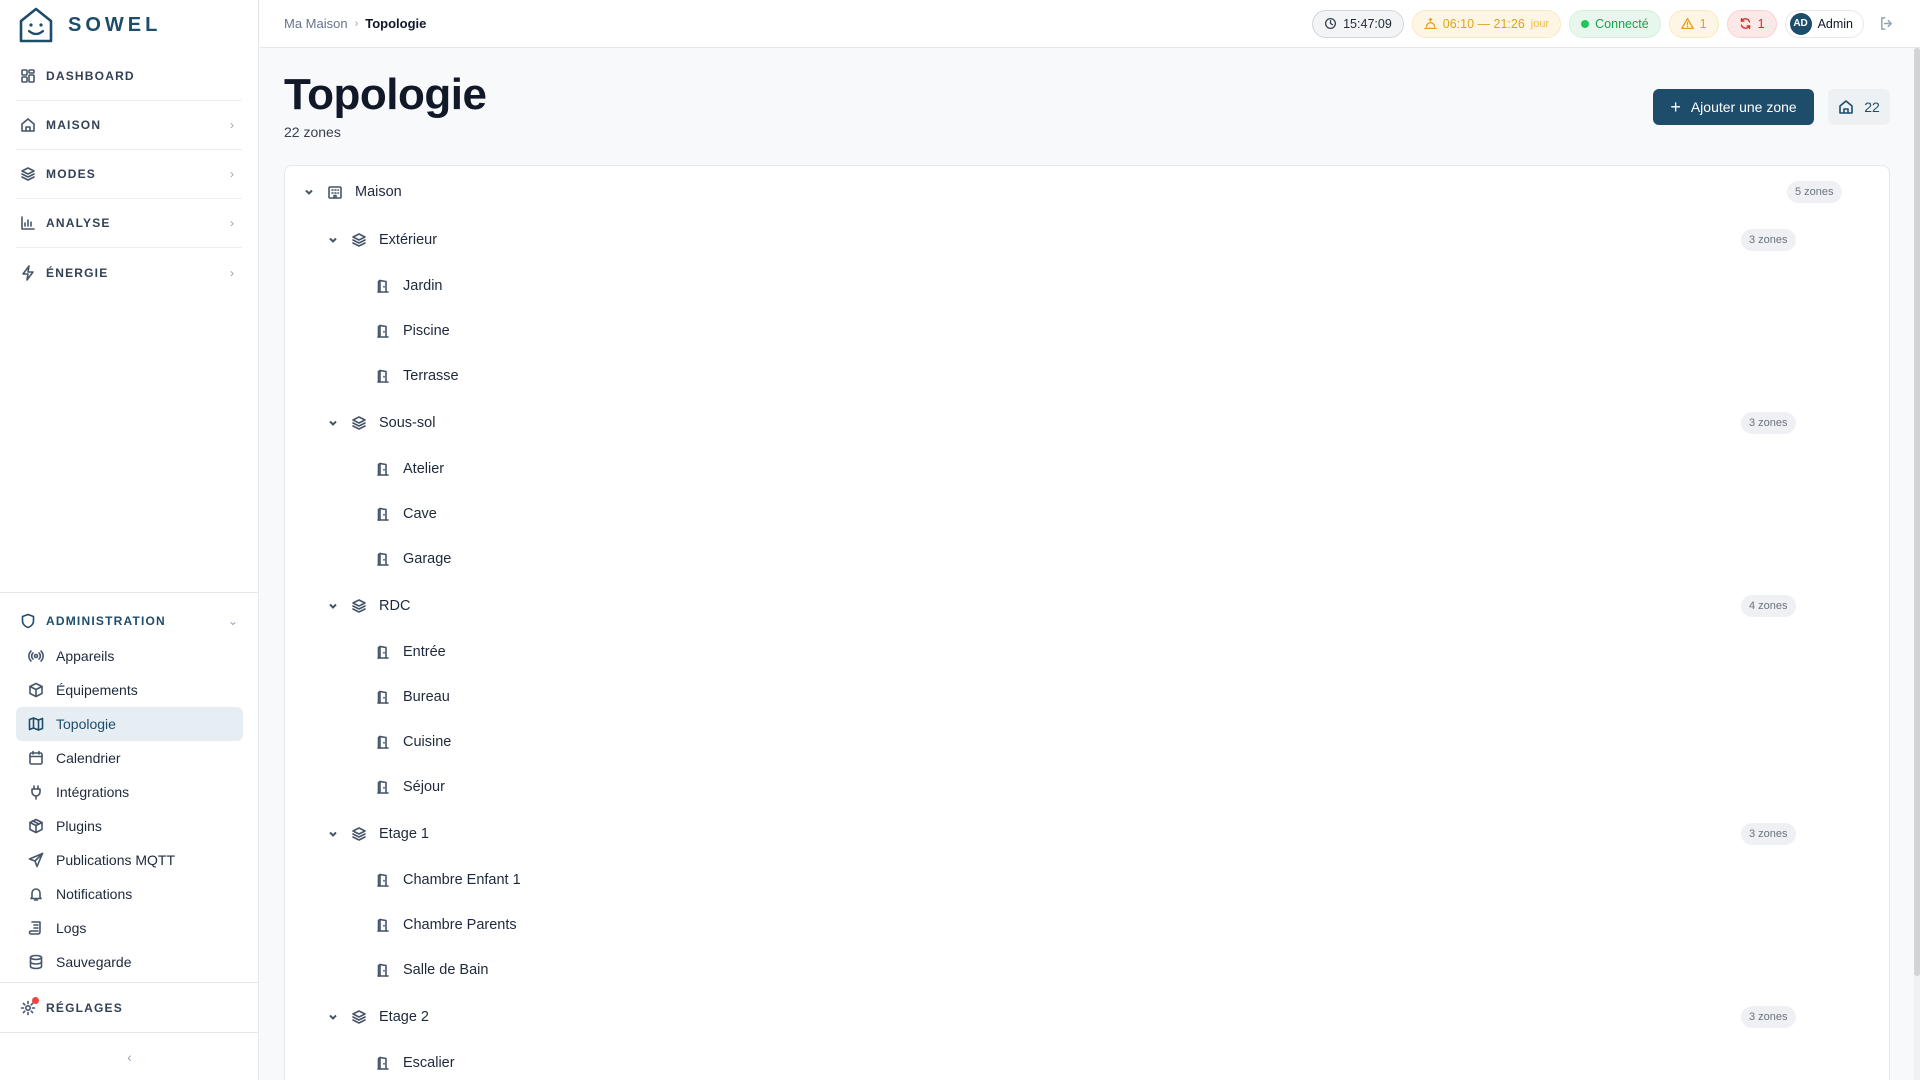 The width and height of the screenshot is (1920, 1080). I want to click on tree-node-room: Garage, so click(1087, 559).